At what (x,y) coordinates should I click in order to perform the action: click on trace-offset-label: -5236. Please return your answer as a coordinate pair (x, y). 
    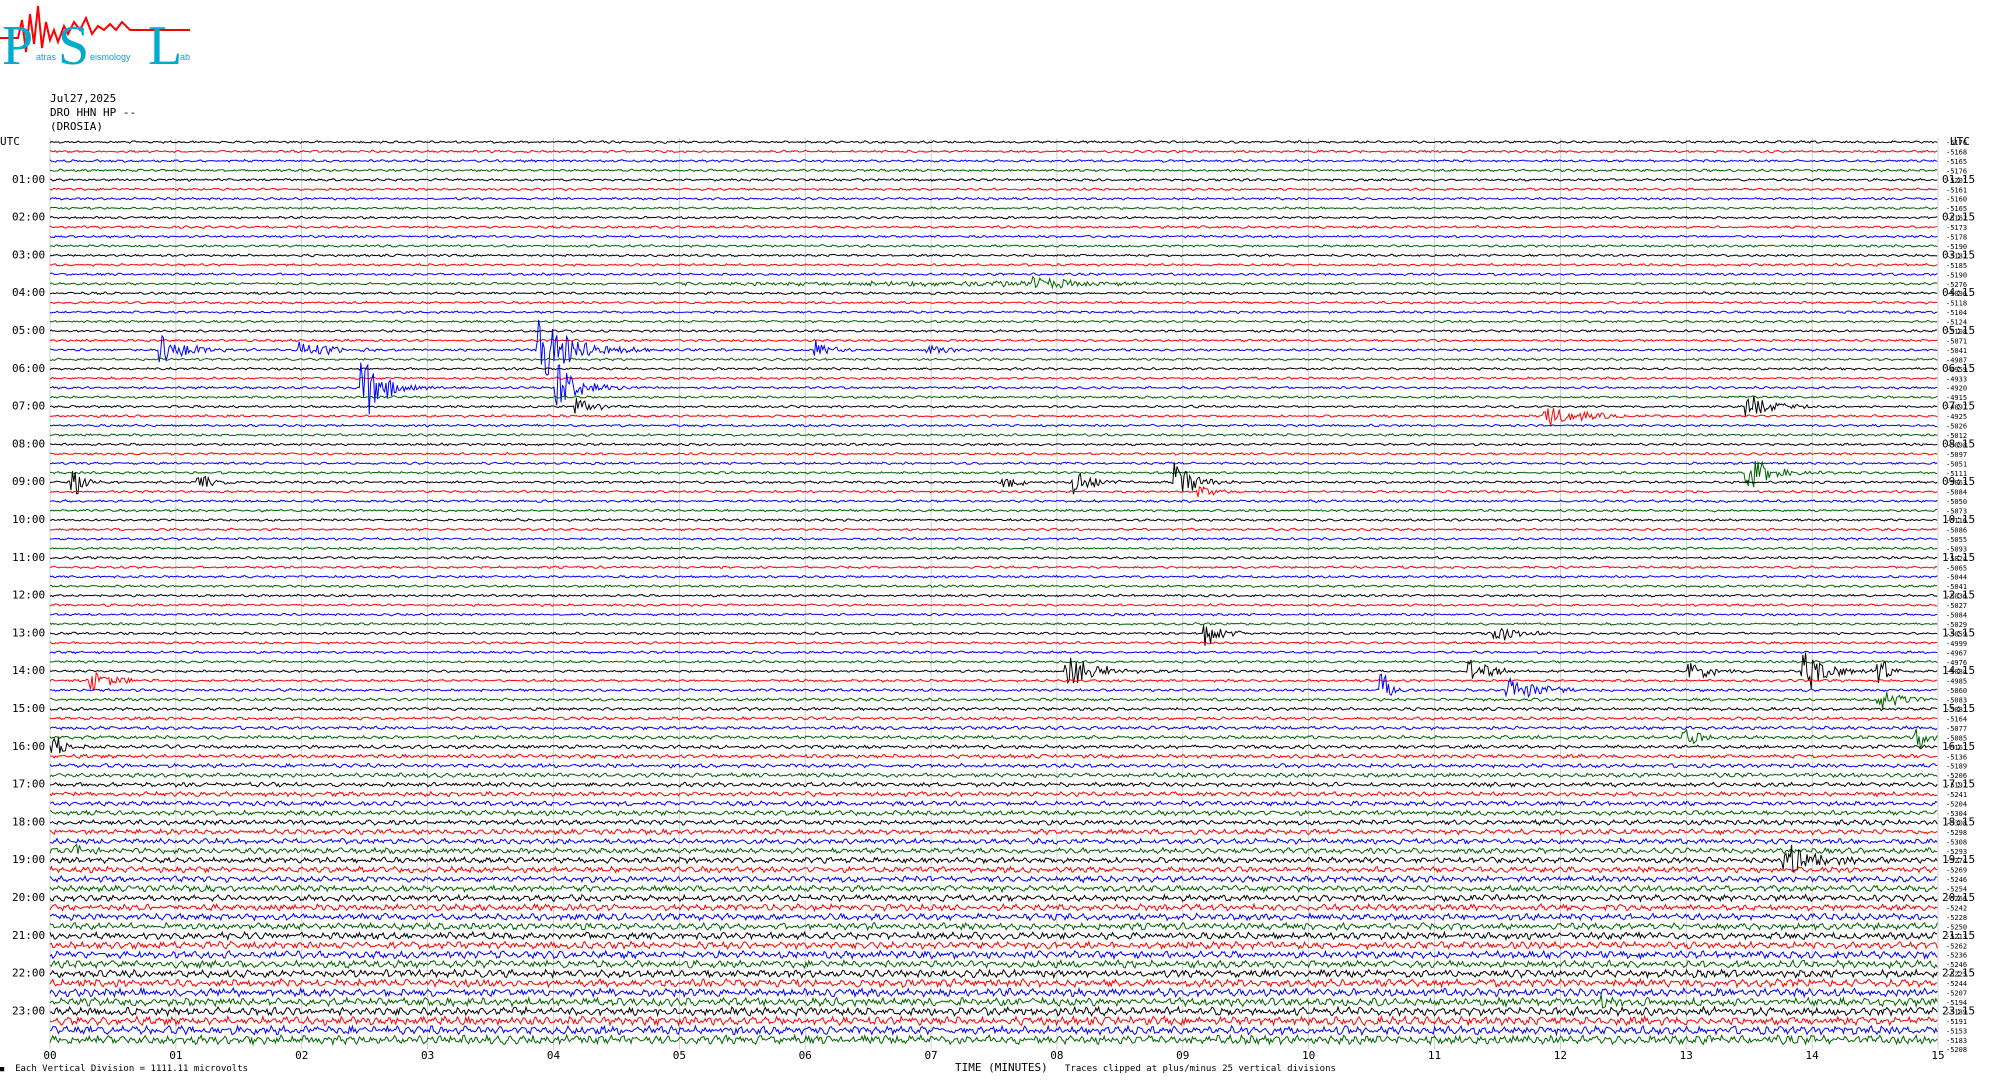
    Looking at the image, I should click on (1956, 956).